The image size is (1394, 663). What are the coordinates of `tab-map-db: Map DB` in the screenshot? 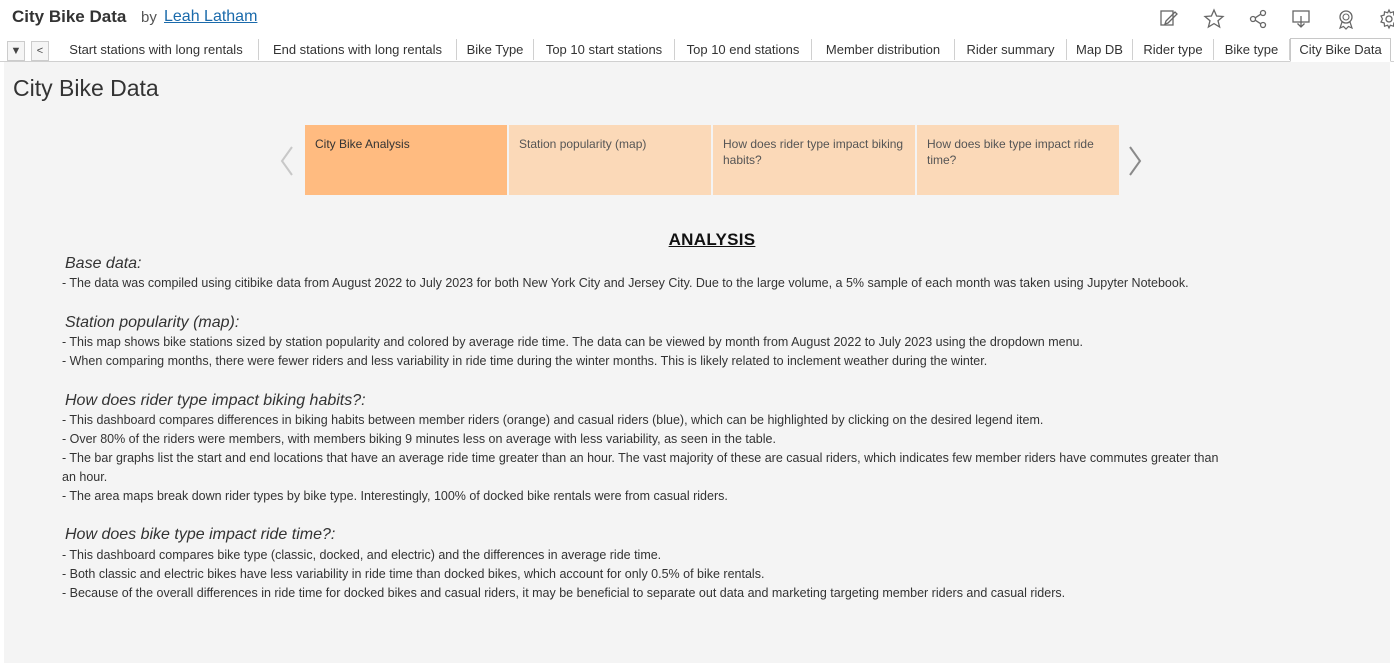 It's located at (1100, 49).